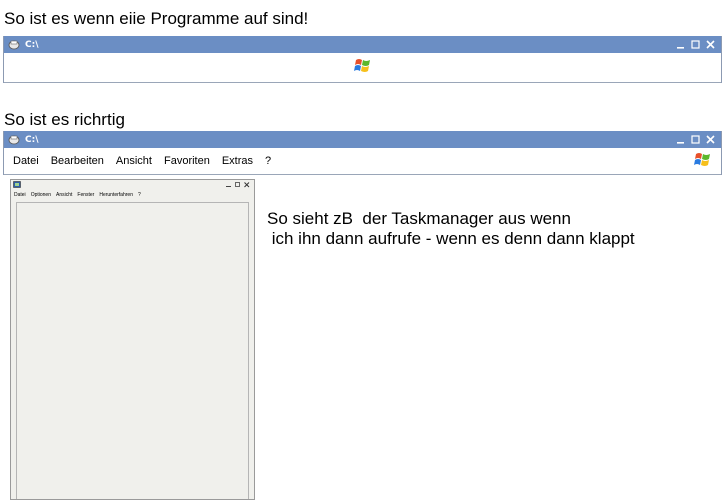  What do you see at coordinates (17, 184) in the screenshot?
I see `taskmanager-icon` at bounding box center [17, 184].